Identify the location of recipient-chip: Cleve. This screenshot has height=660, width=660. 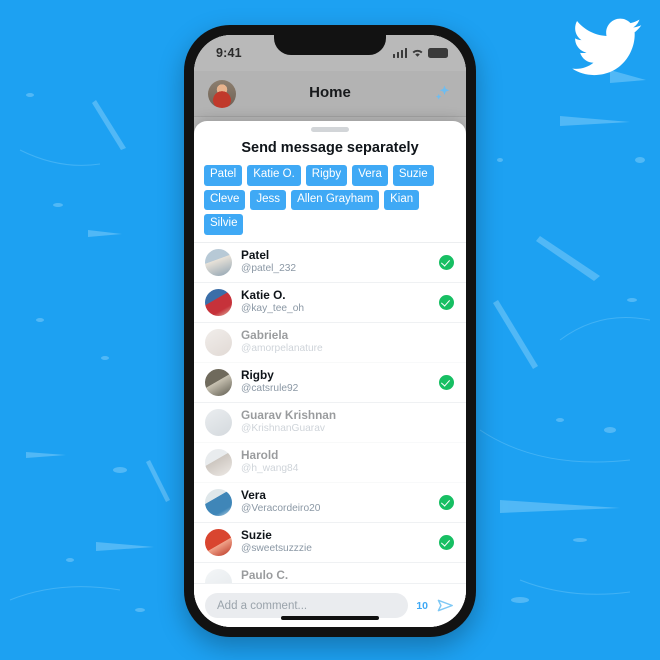
(225, 199).